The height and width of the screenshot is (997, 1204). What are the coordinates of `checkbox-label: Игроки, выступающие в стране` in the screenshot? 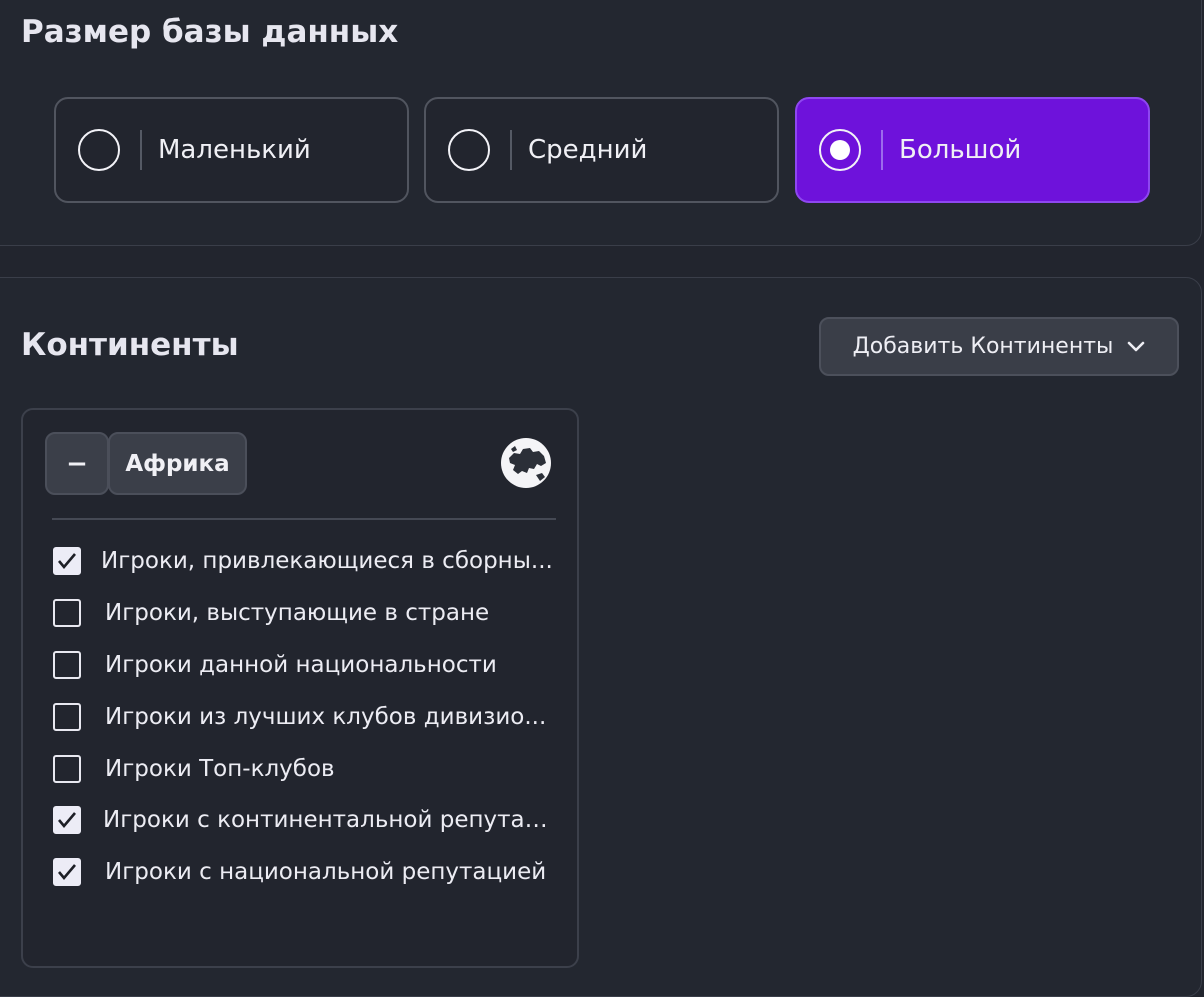 It's located at (297, 613).